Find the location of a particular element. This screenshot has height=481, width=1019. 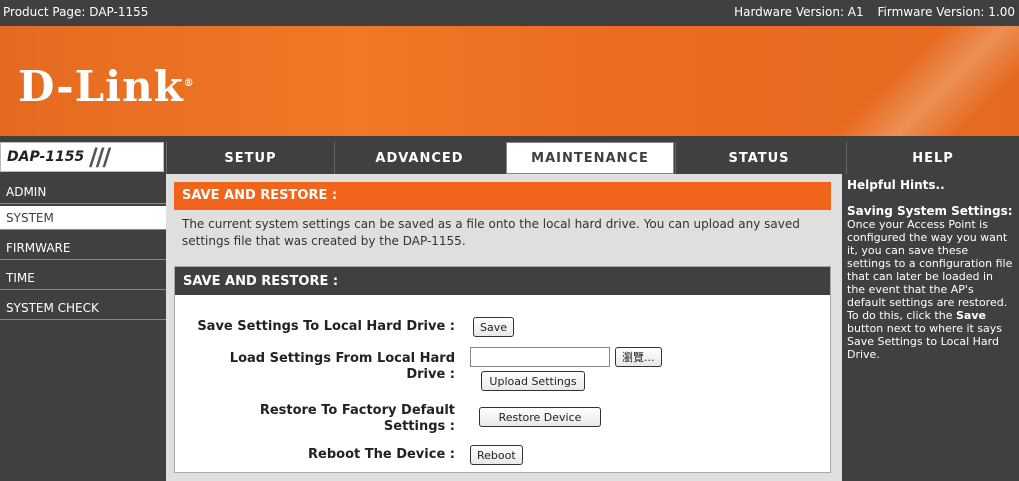

restore-factory-label: Restore To Factory Default Settings : is located at coordinates (357, 419).